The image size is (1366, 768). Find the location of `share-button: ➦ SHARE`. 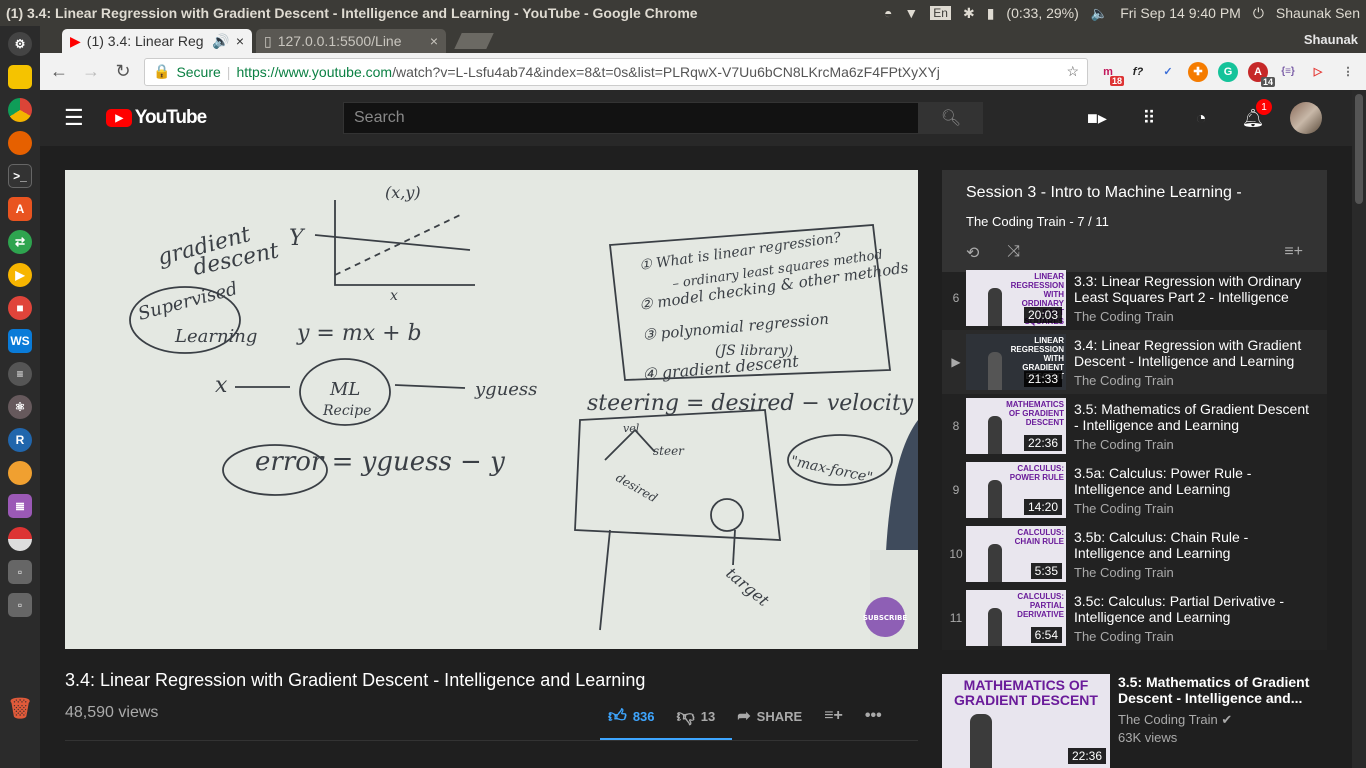

share-button: ➦ SHARE is located at coordinates (769, 716).